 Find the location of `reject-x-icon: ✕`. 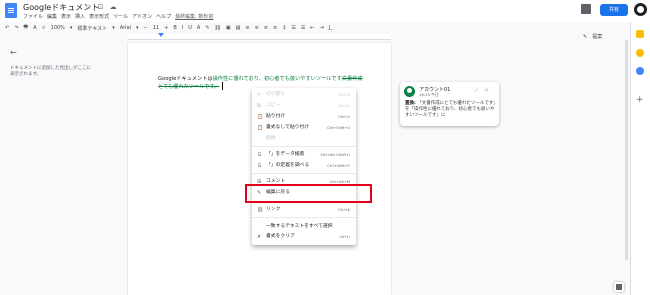

reject-x-icon: ✕ is located at coordinates (486, 90).